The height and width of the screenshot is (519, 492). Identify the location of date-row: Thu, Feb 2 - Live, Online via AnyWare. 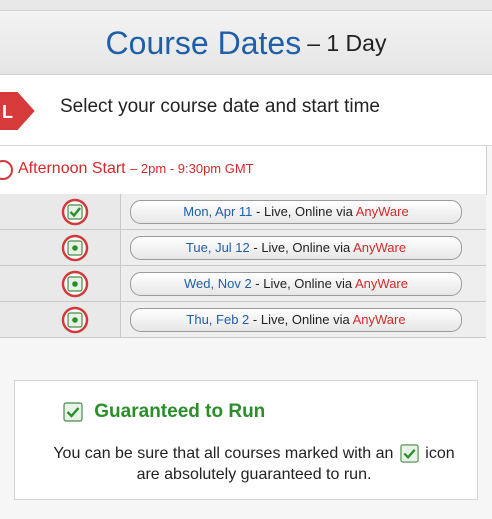
(243, 320).